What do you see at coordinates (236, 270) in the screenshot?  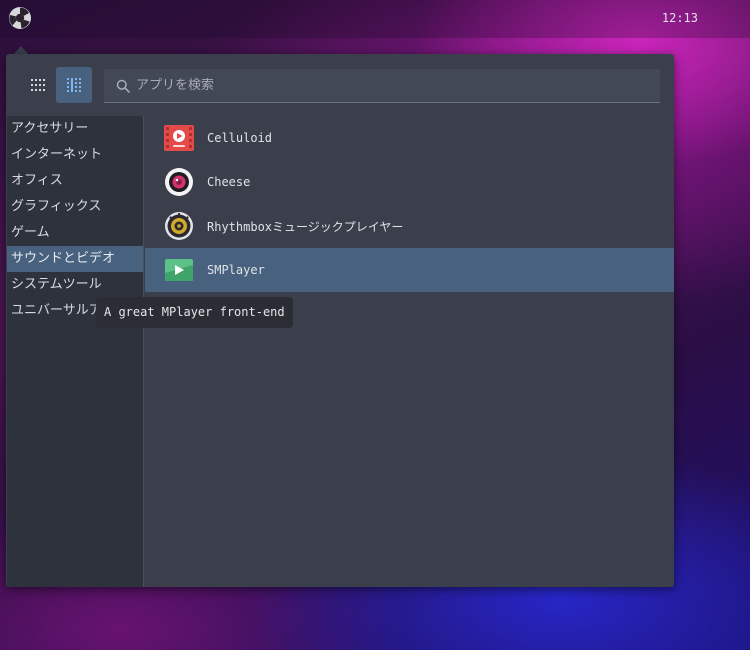 I see `app-name: SMPlayer` at bounding box center [236, 270].